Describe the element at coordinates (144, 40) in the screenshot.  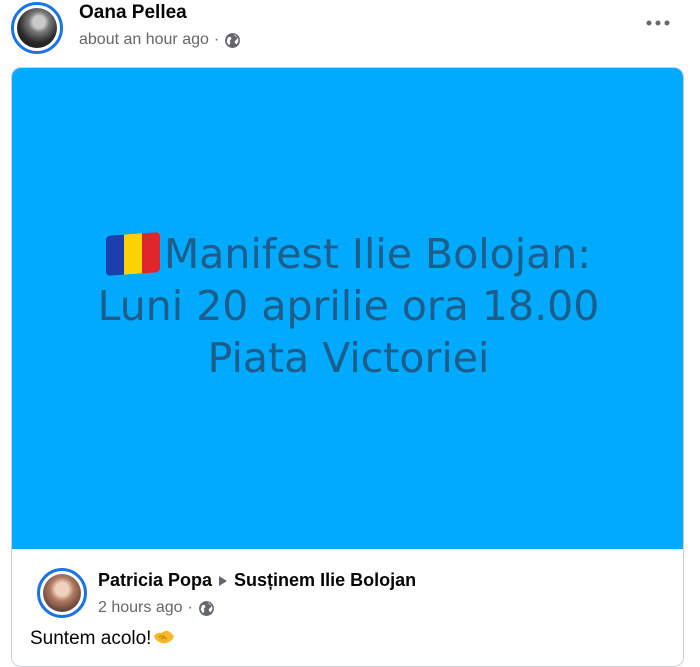
I see `post-timestamp: about an hour ago` at that location.